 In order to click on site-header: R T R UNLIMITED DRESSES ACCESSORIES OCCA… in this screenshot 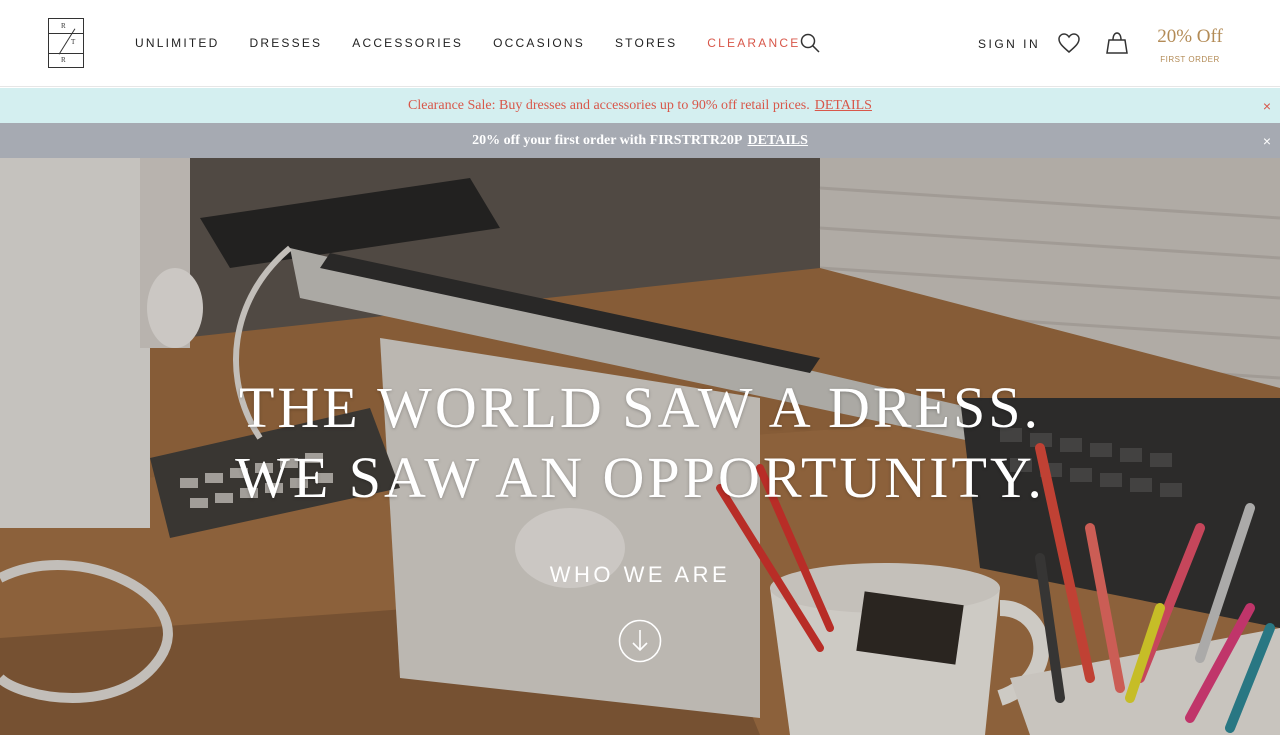, I will do `click(640, 43)`.